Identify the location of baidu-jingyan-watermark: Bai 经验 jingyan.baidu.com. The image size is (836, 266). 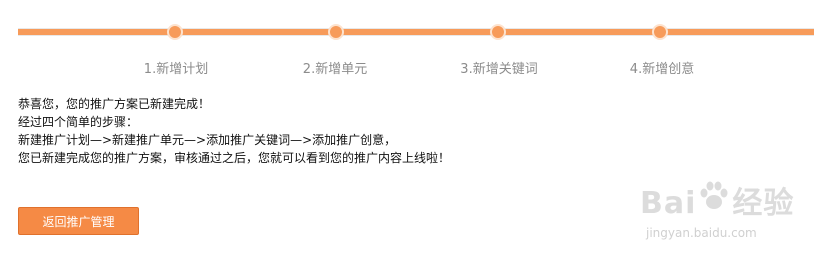
(735, 213).